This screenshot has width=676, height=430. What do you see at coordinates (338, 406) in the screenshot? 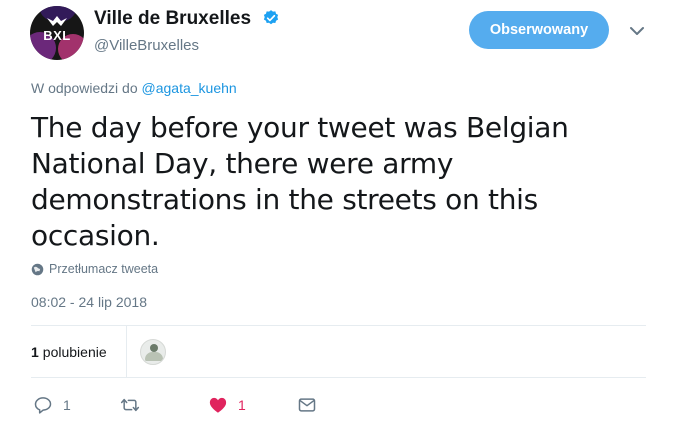
I see `action-bar: 1 1` at bounding box center [338, 406].